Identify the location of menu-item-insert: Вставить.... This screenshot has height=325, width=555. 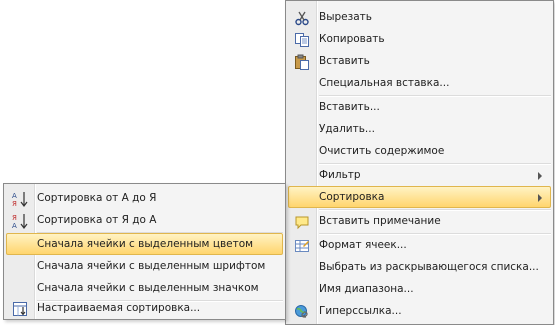
(419, 107).